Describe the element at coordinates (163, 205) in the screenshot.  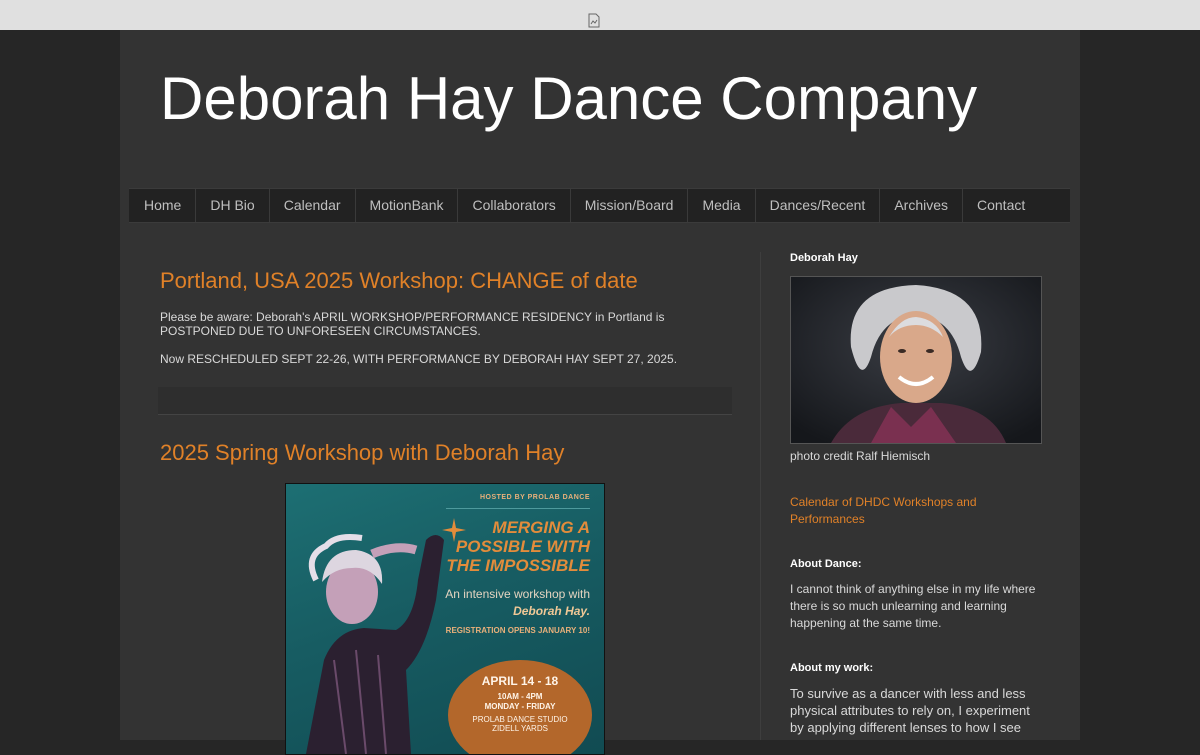
I see `nav-home: Home` at that location.